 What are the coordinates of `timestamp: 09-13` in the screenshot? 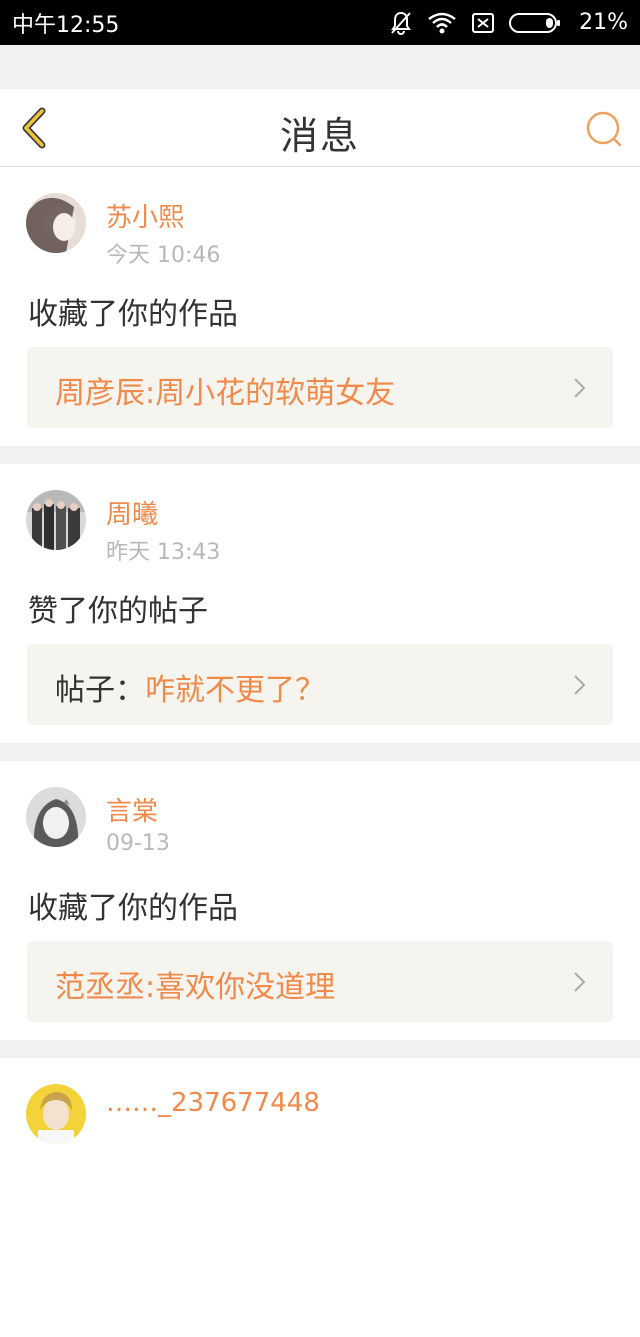 It's located at (138, 843).